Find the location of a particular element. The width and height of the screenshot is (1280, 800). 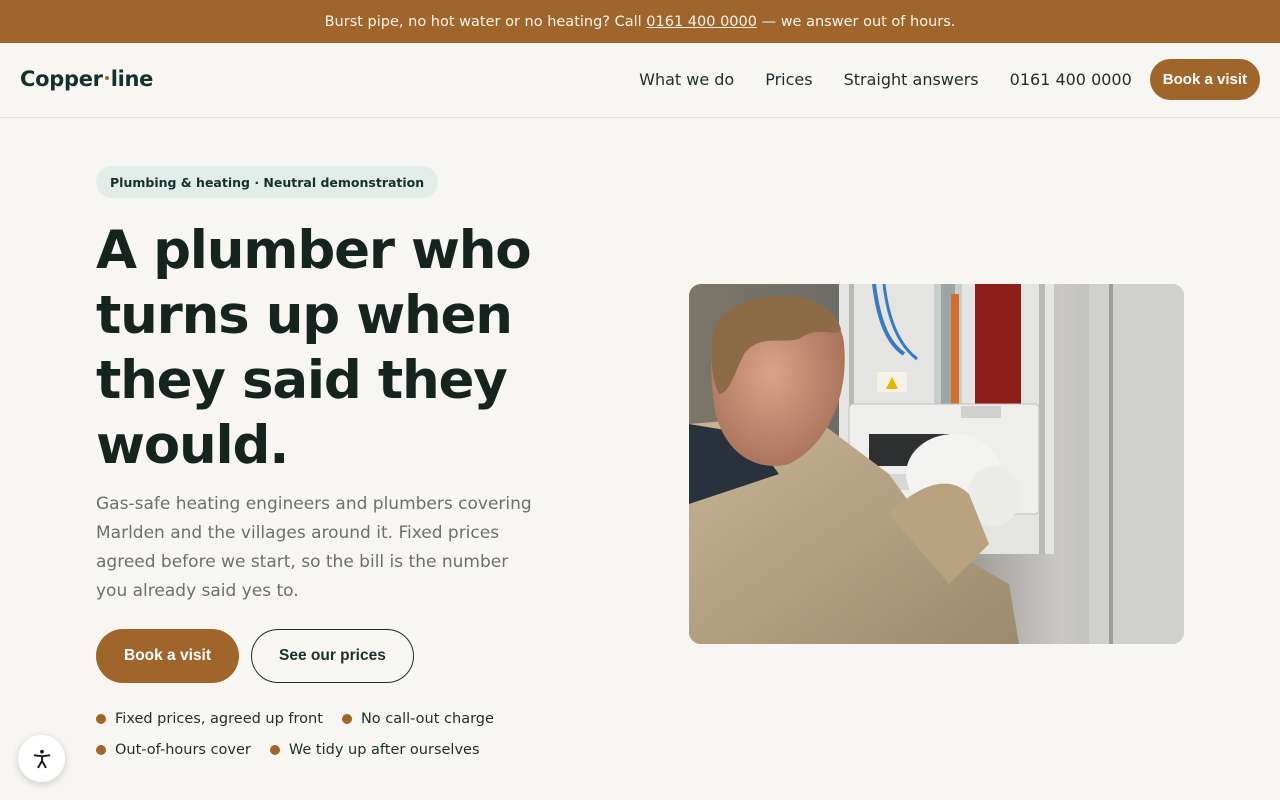

book-visit-button: Book a visit is located at coordinates (167, 656).